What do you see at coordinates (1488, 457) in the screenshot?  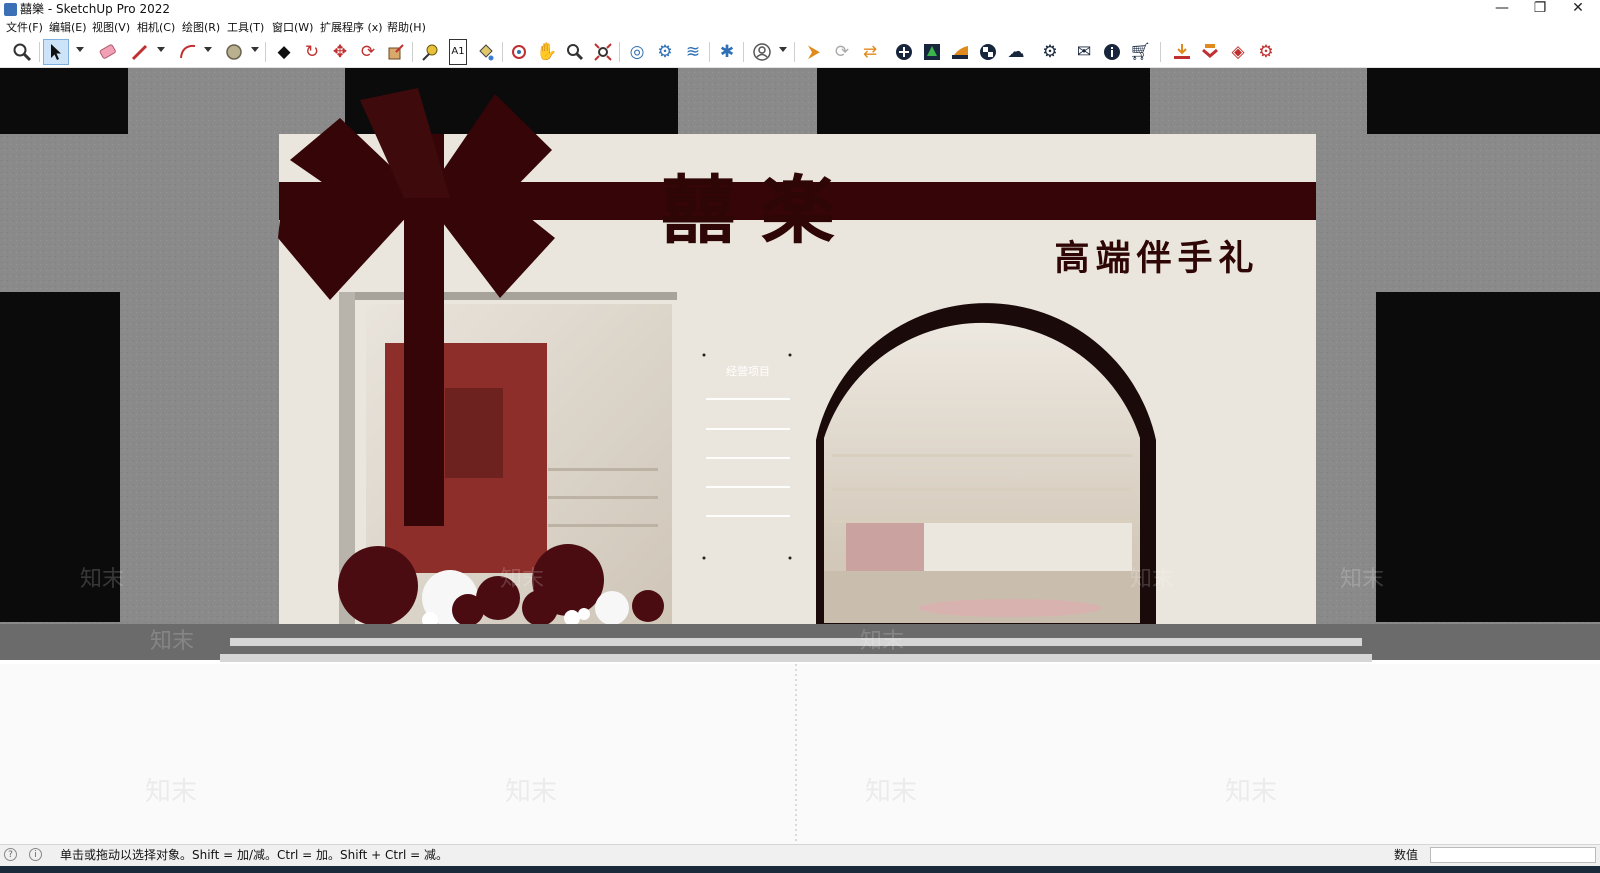 I see `dark-opening-right` at bounding box center [1488, 457].